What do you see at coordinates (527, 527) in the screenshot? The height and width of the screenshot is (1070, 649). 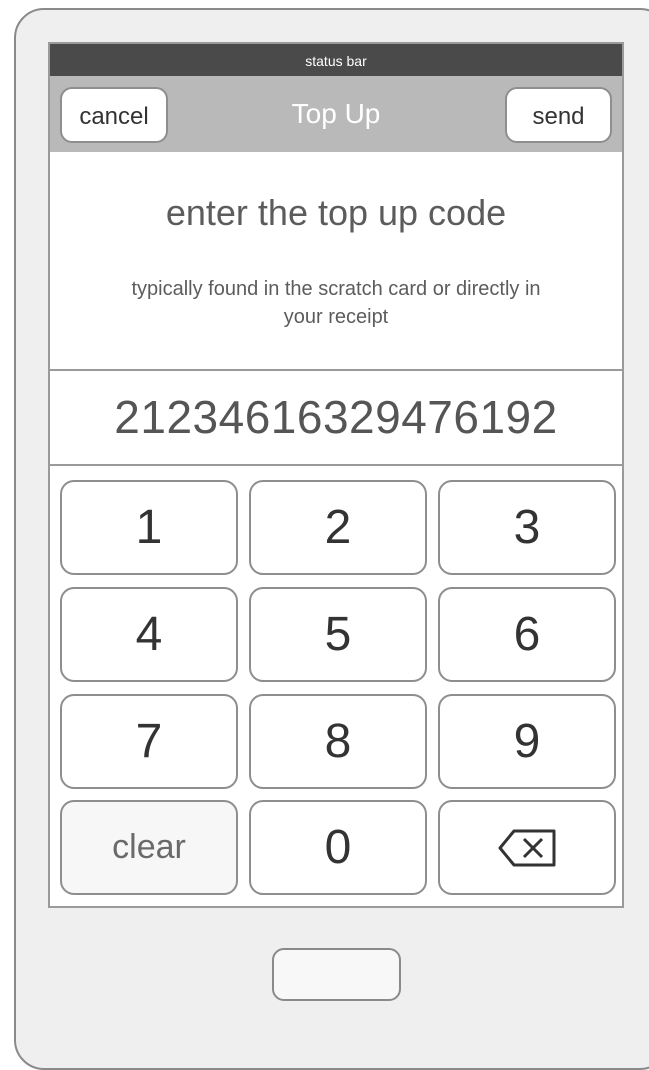 I see `key-3: 3` at bounding box center [527, 527].